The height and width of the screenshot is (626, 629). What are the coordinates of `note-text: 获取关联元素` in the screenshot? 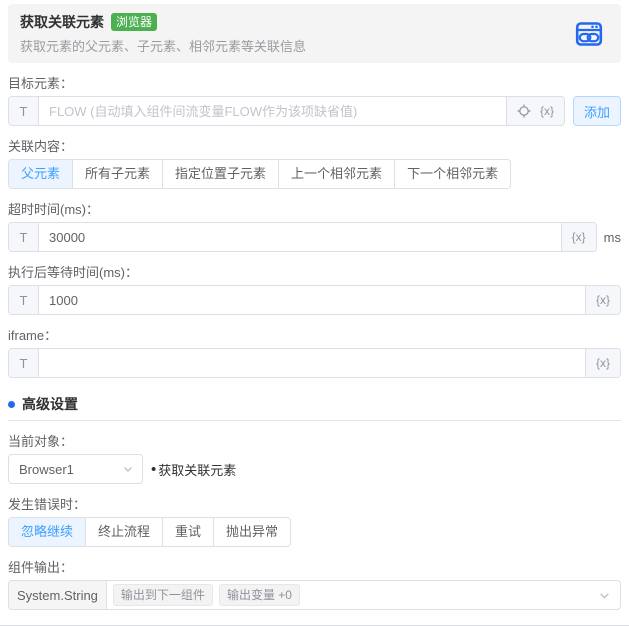 It's located at (197, 470).